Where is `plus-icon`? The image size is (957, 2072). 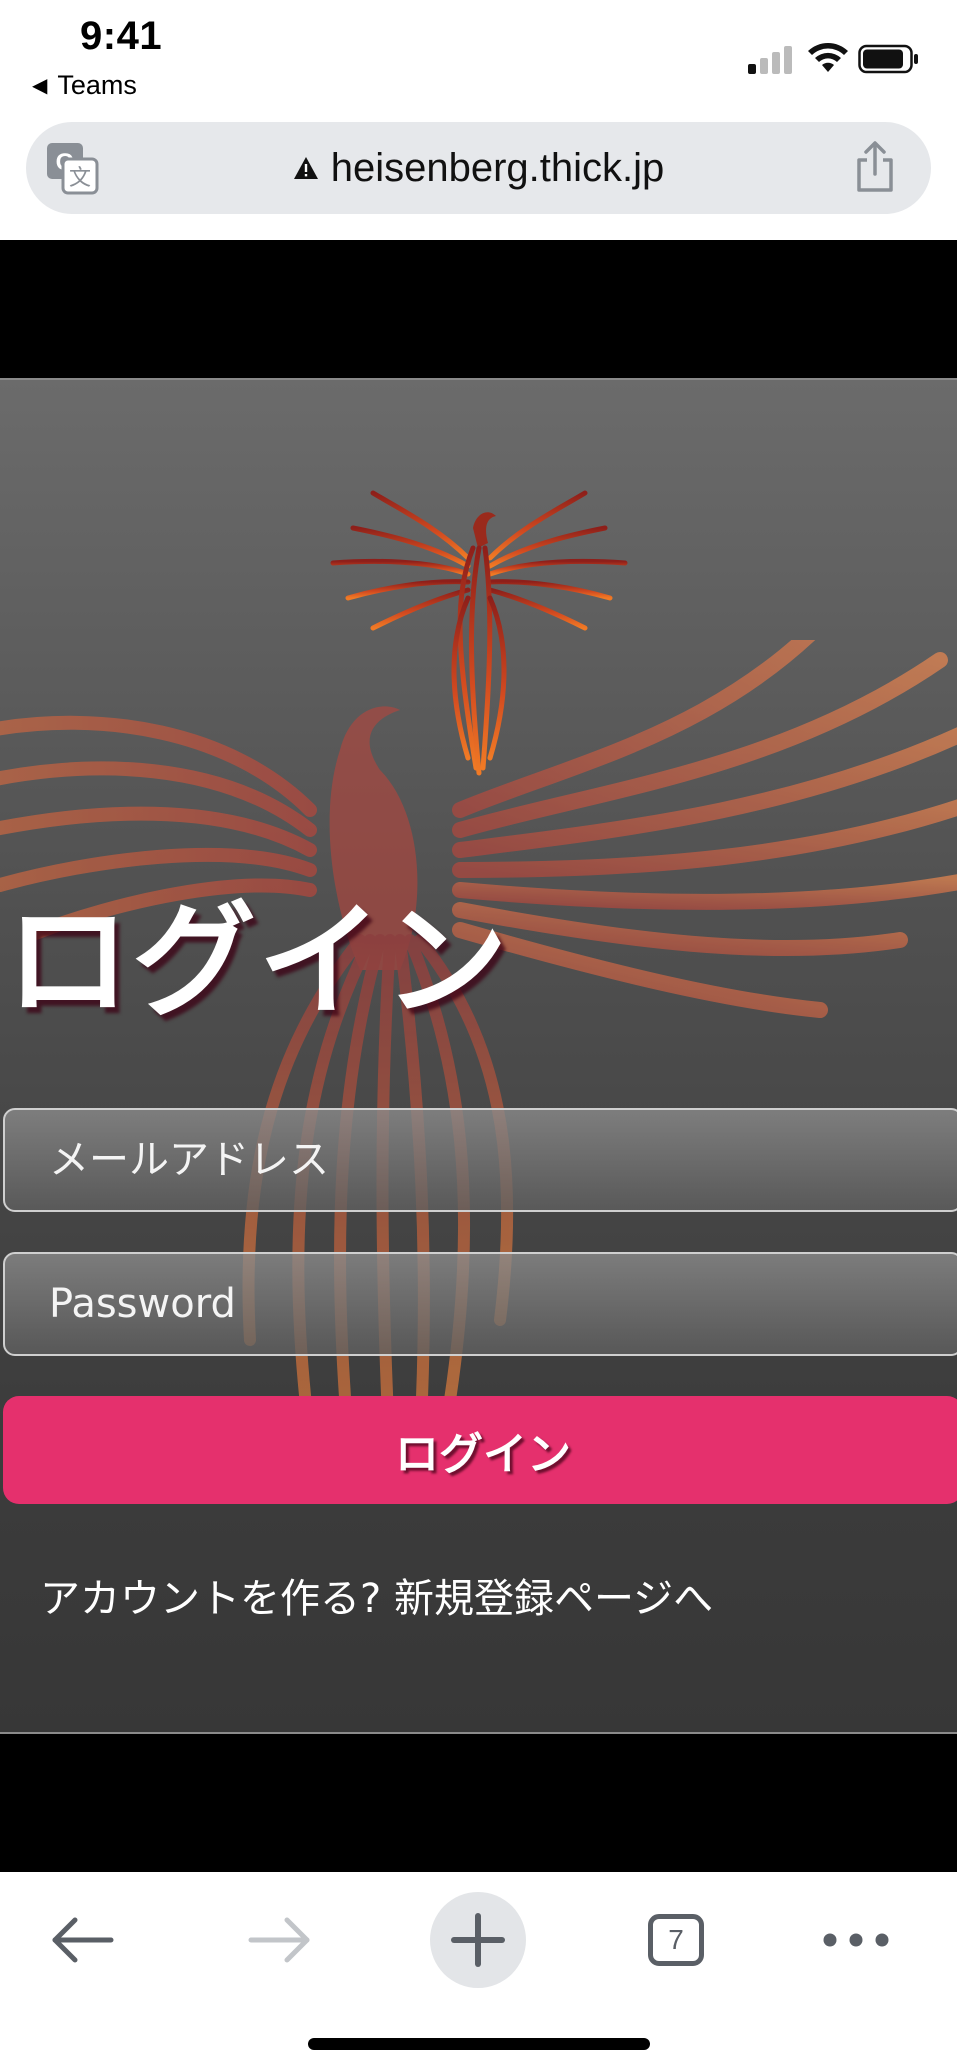 plus-icon is located at coordinates (478, 1940).